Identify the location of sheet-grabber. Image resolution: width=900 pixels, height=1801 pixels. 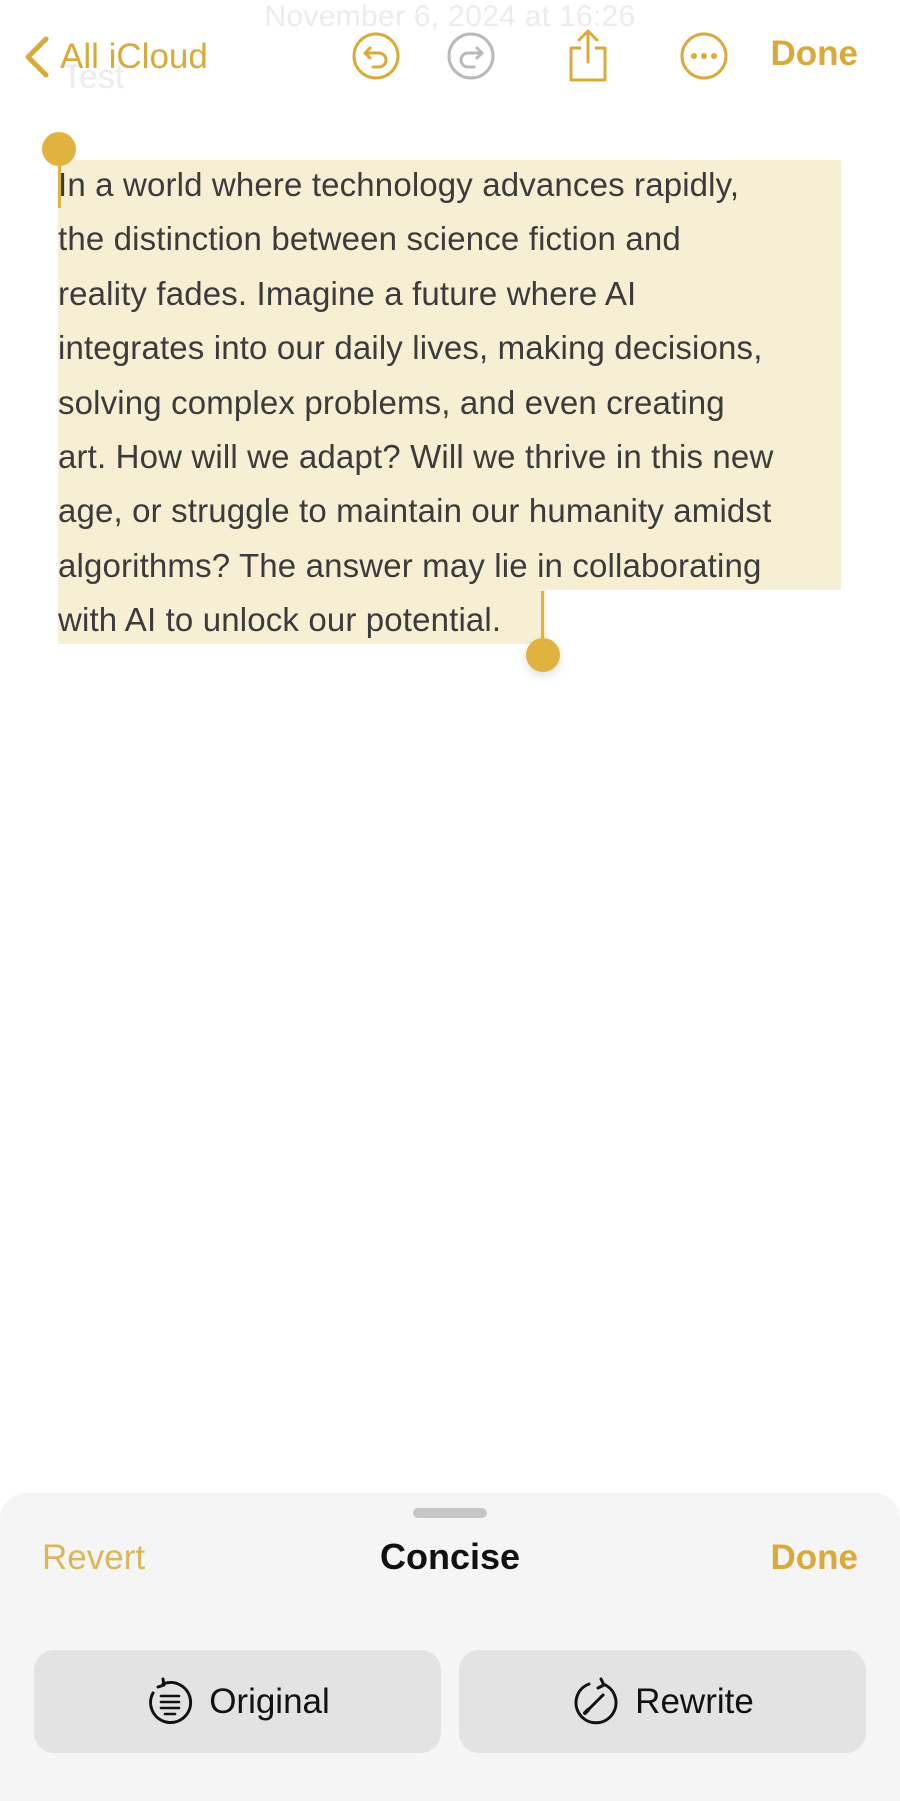
(450, 1513).